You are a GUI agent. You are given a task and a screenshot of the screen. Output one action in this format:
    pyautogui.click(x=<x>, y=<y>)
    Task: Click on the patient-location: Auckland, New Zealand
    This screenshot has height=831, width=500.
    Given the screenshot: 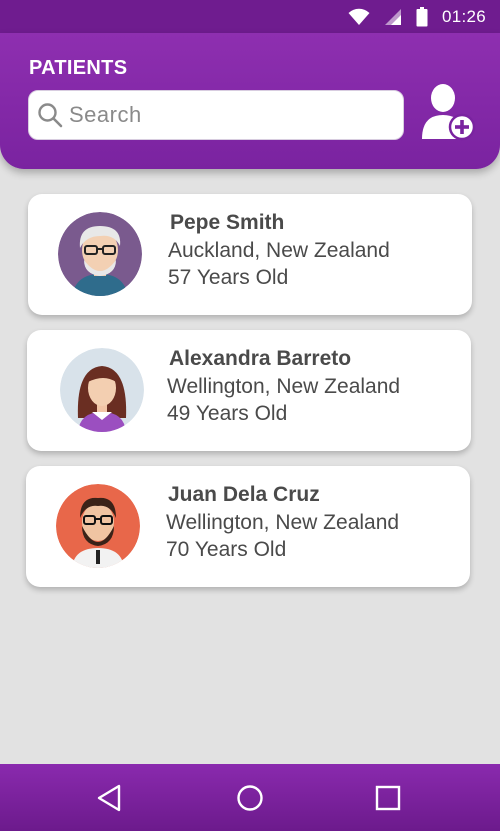 What is the action you would take?
    pyautogui.click(x=279, y=250)
    